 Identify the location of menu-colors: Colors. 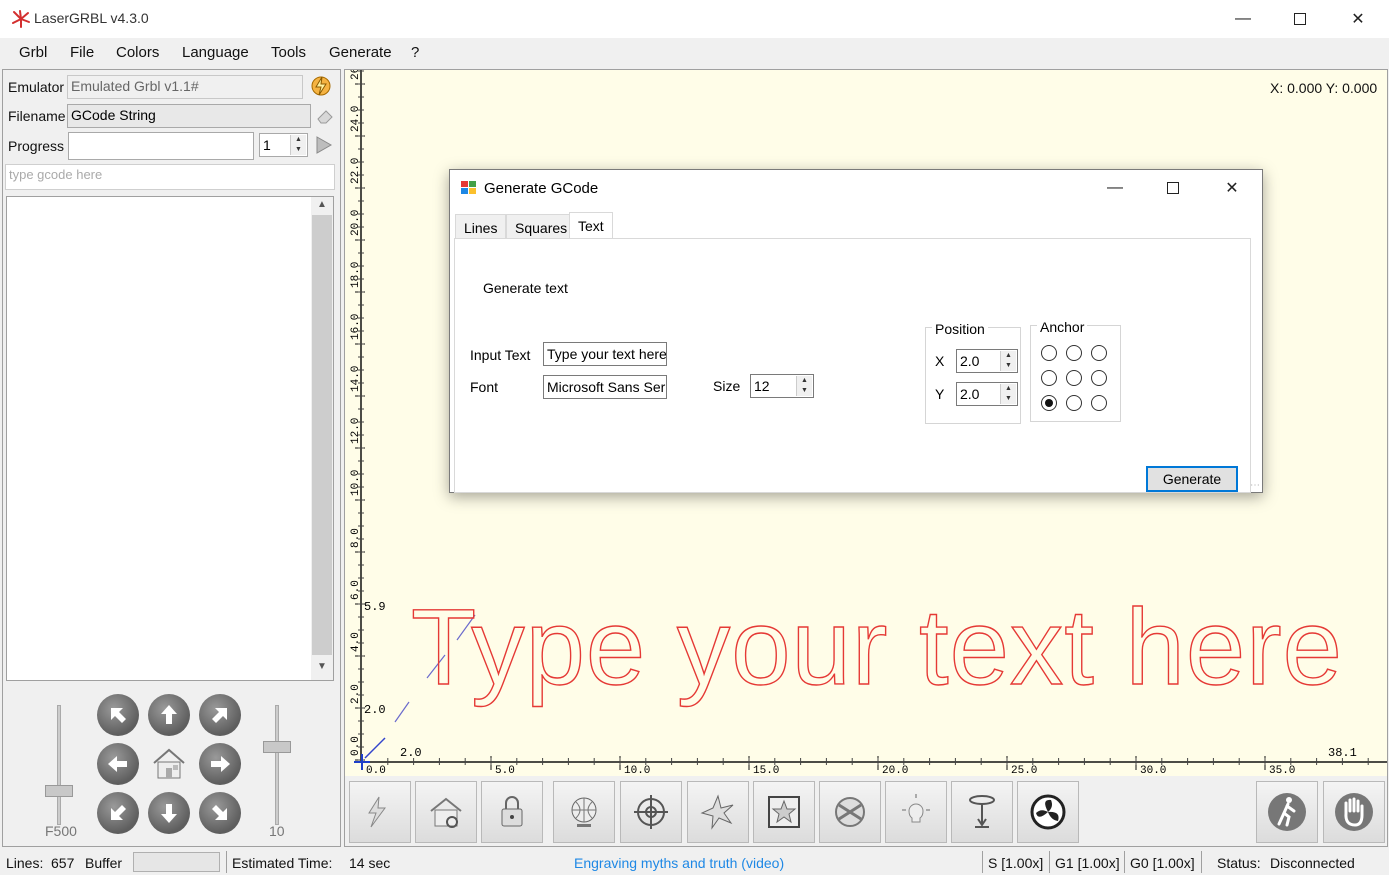
(137, 52).